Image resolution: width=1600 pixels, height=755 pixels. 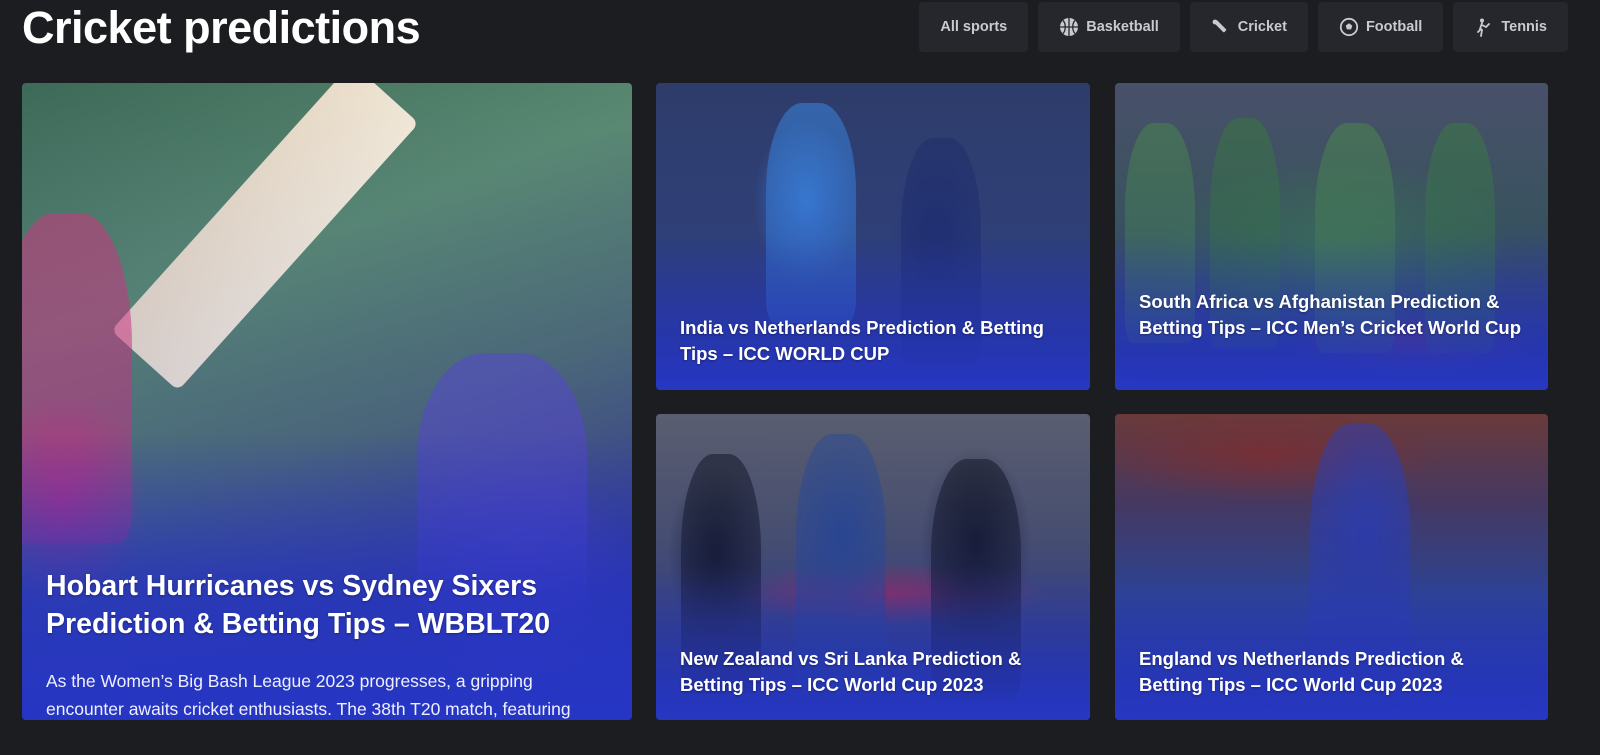 I want to click on tab-label: All sports, so click(x=974, y=27).